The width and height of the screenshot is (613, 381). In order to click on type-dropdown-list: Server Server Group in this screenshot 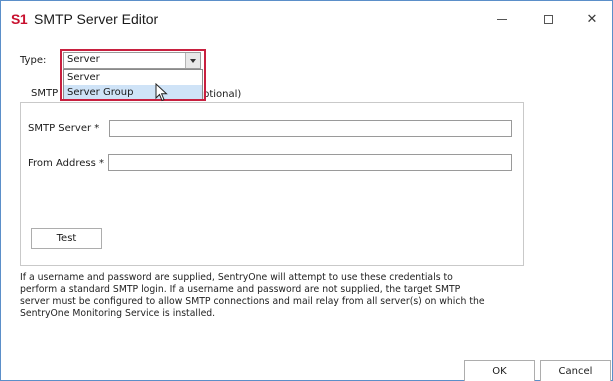, I will do `click(133, 84)`.